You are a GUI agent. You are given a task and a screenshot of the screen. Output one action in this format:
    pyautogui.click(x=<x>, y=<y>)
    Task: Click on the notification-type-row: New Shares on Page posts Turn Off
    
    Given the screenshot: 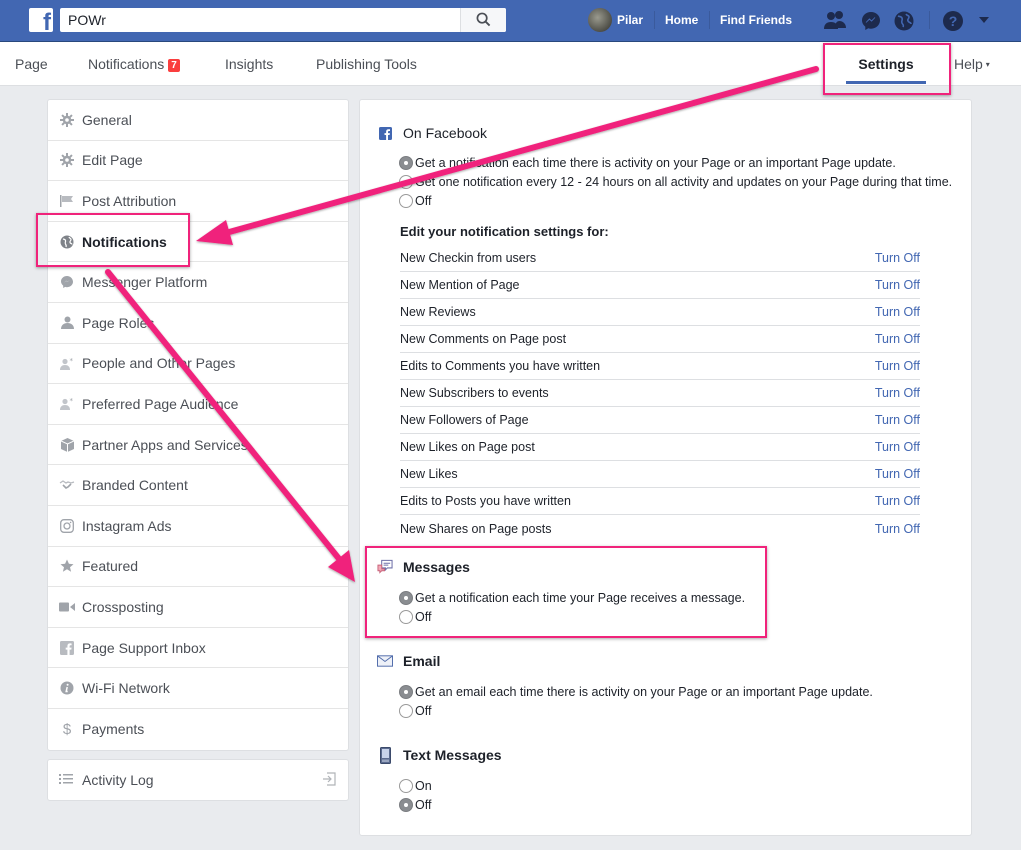 What is the action you would take?
    pyautogui.click(x=660, y=528)
    